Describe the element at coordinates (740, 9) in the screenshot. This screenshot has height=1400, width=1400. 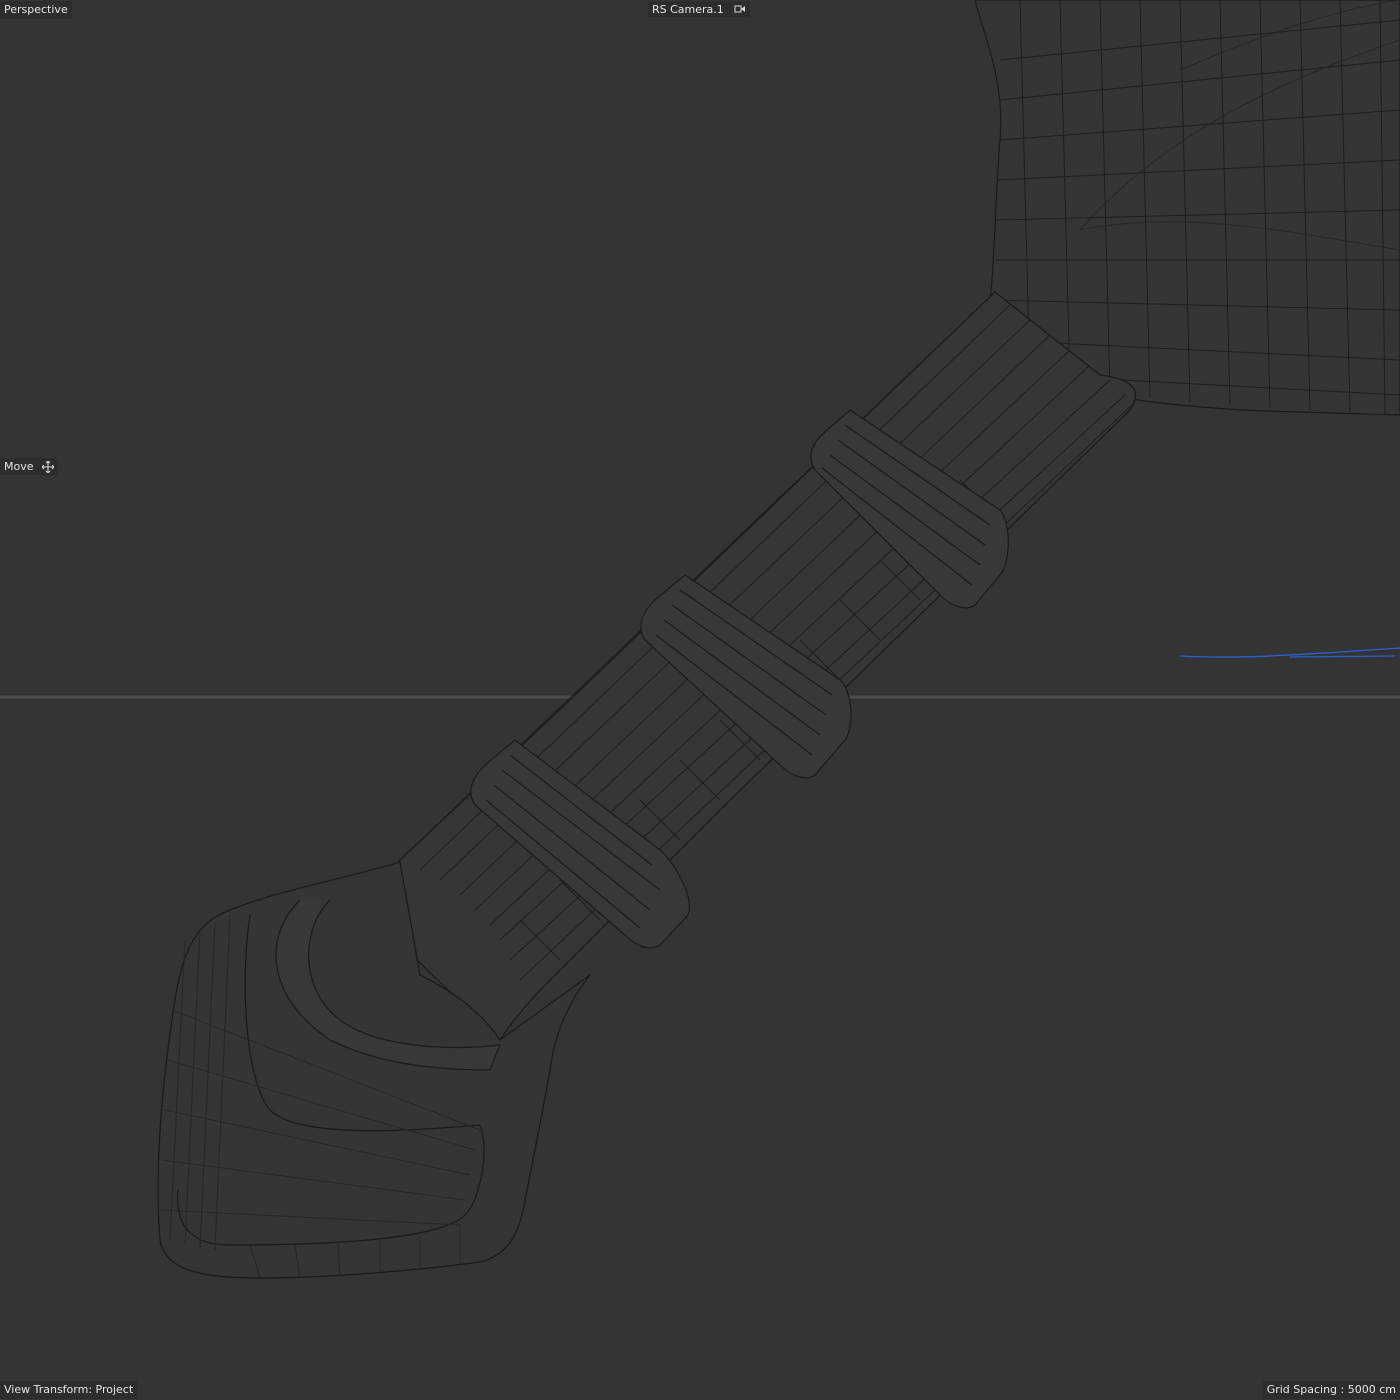
I see `camera-icon` at that location.